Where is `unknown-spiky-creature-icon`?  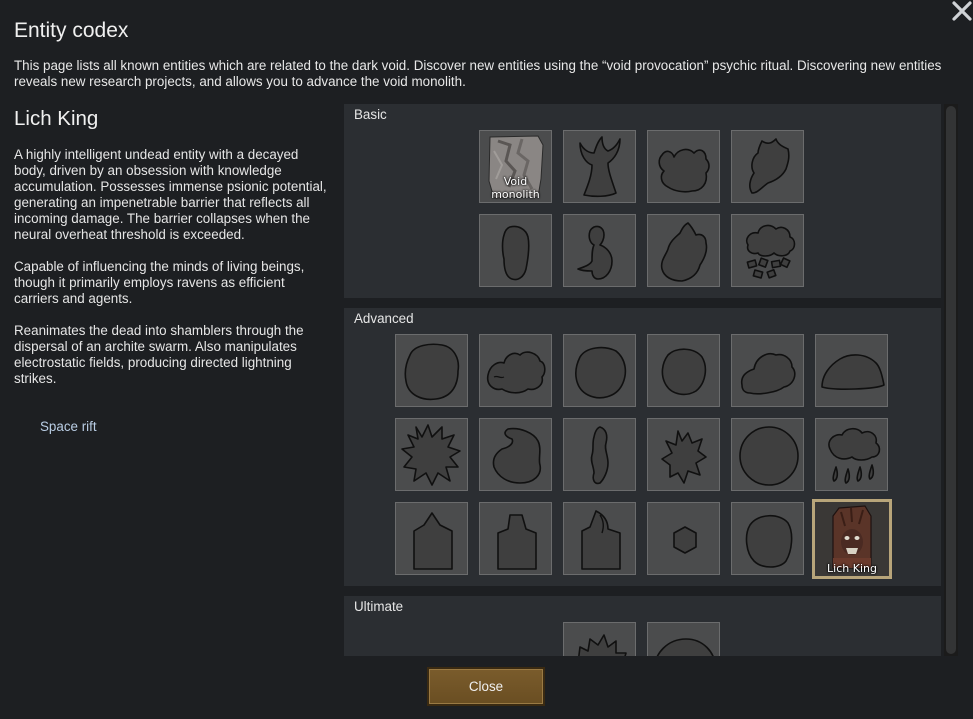
unknown-spiky-creature-icon is located at coordinates (684, 457).